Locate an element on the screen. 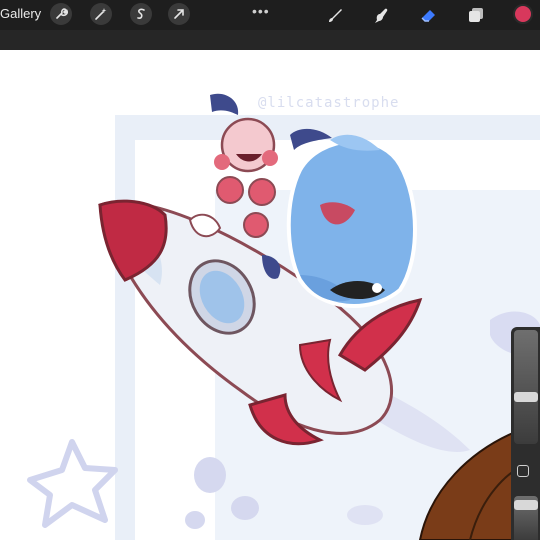 The image size is (540, 540). smudge-icon is located at coordinates (381, 15).